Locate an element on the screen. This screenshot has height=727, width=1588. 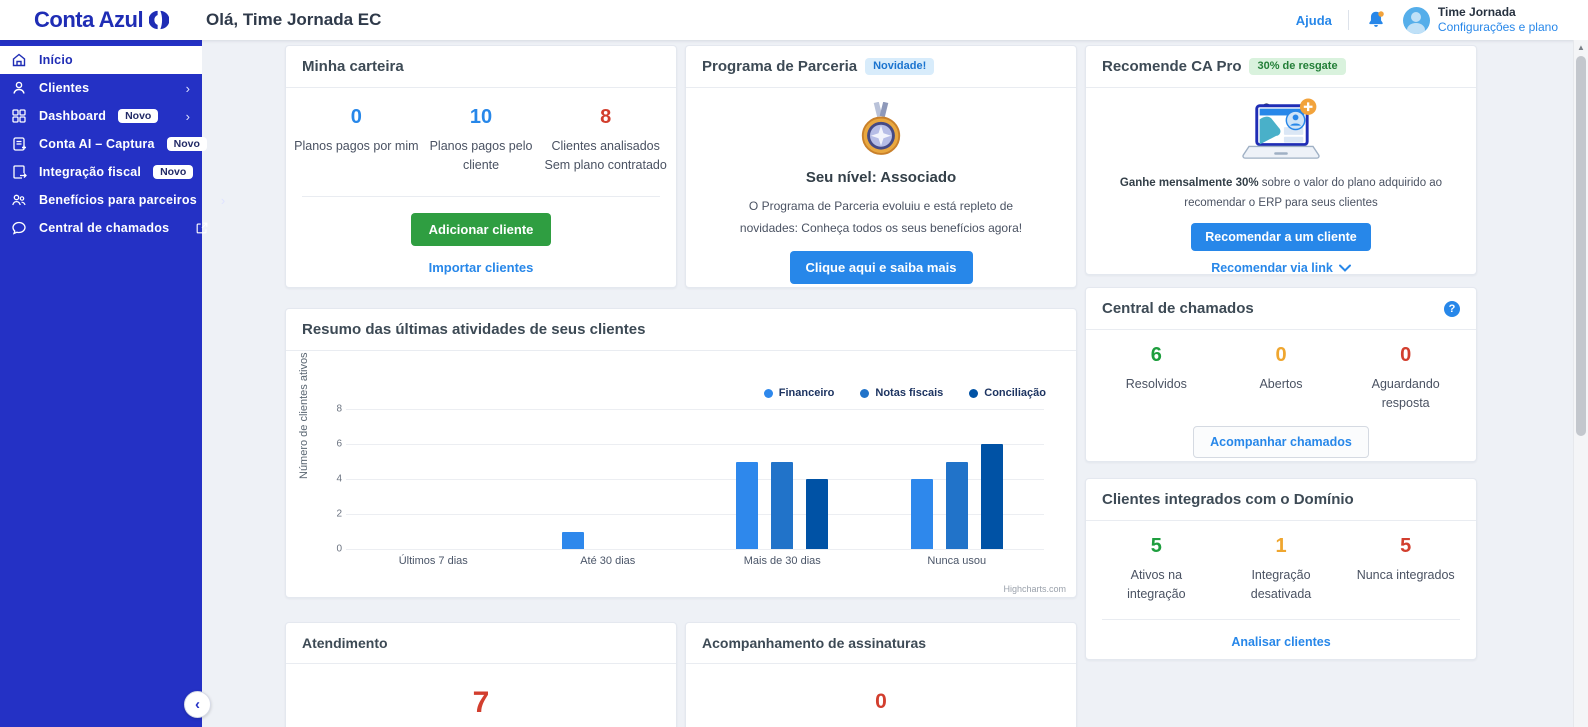
card-header: Recomende CA Pro 30% de resgate is located at coordinates (1281, 67).